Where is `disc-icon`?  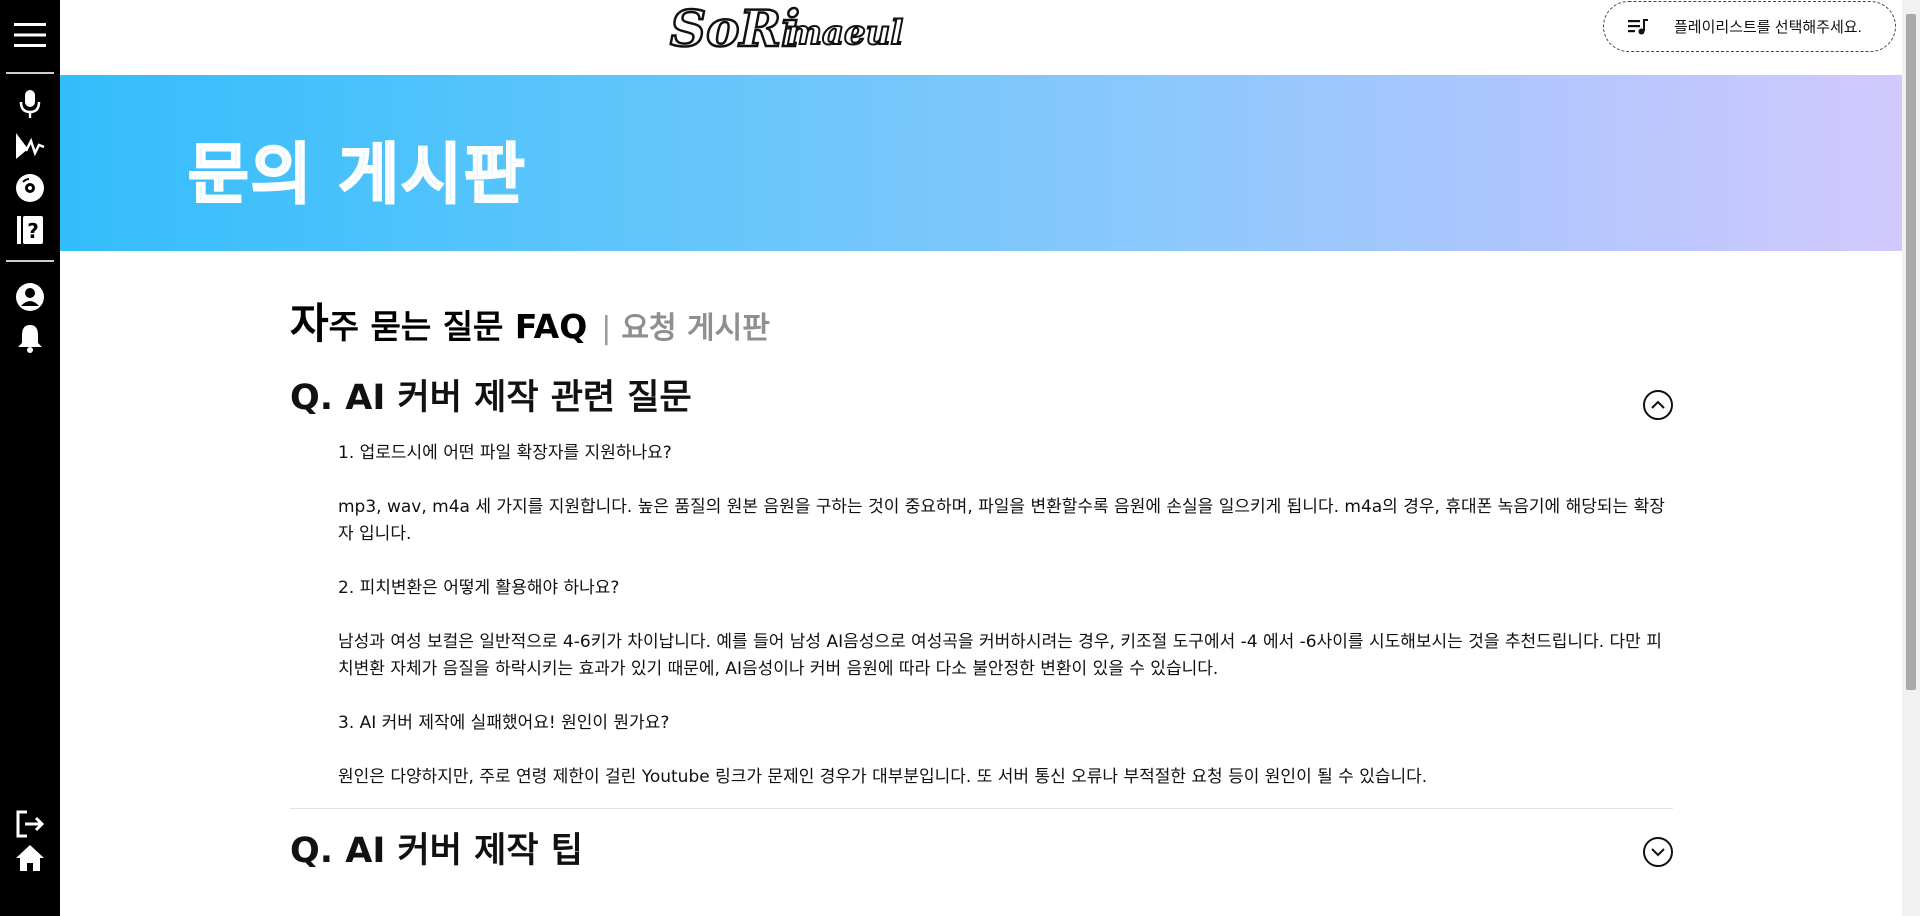 disc-icon is located at coordinates (30, 188).